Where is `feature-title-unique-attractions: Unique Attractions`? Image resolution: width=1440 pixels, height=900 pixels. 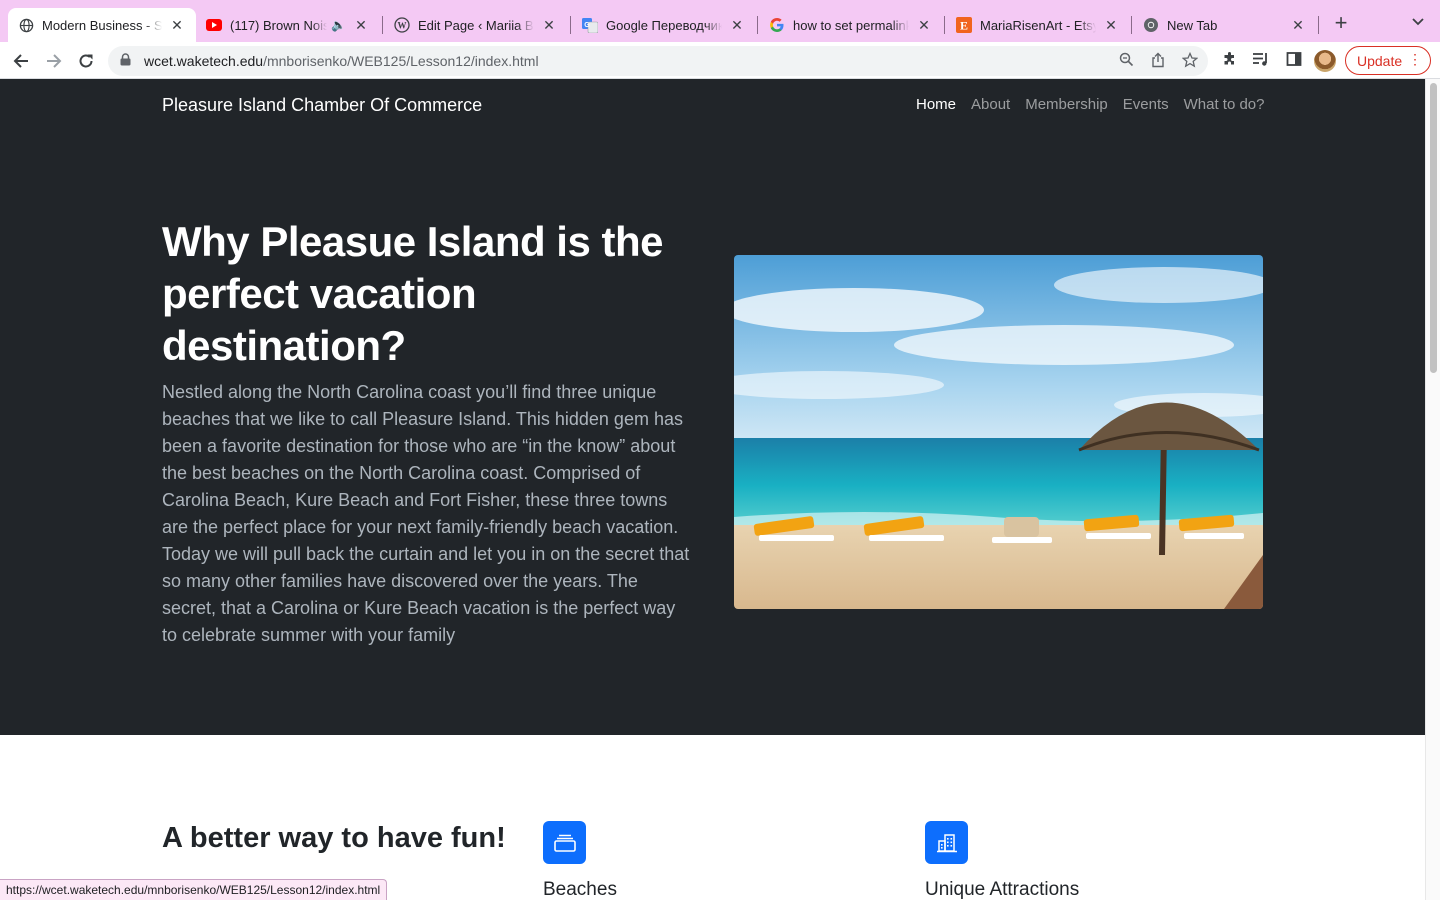 feature-title-unique-attractions: Unique Attractions is located at coordinates (1002, 889).